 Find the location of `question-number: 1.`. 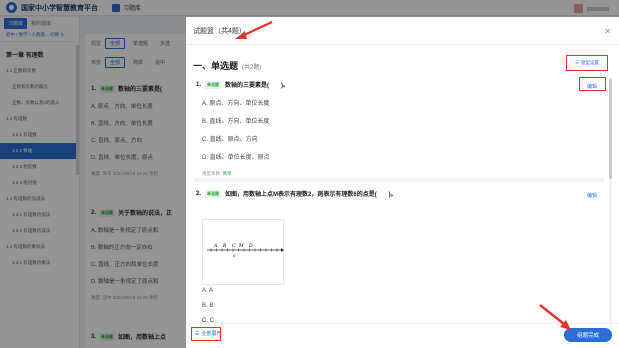

question-number: 1. is located at coordinates (199, 84).